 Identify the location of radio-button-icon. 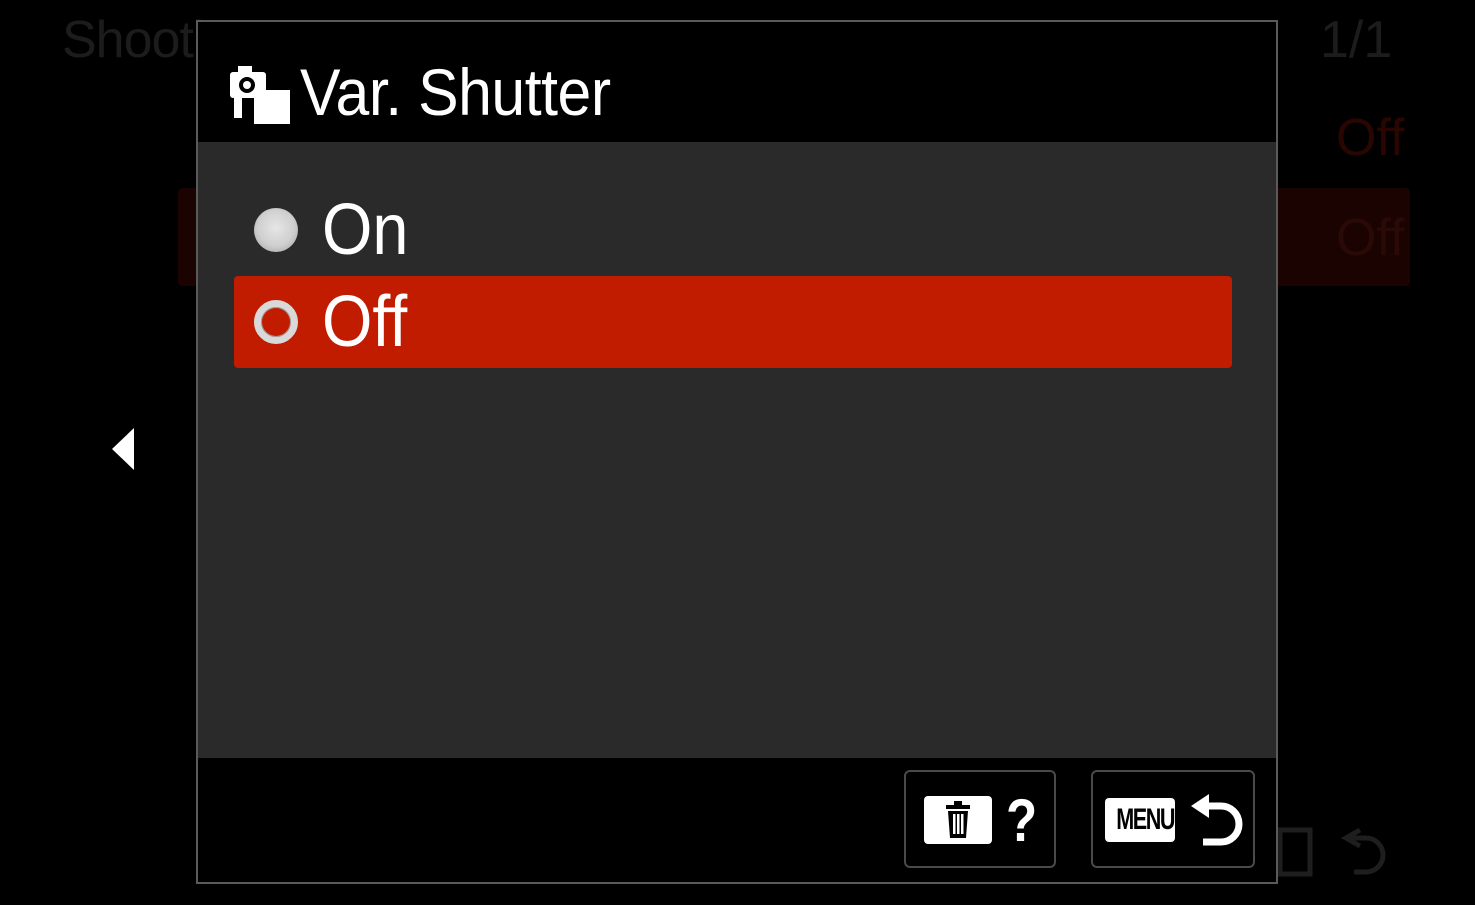
(276, 230).